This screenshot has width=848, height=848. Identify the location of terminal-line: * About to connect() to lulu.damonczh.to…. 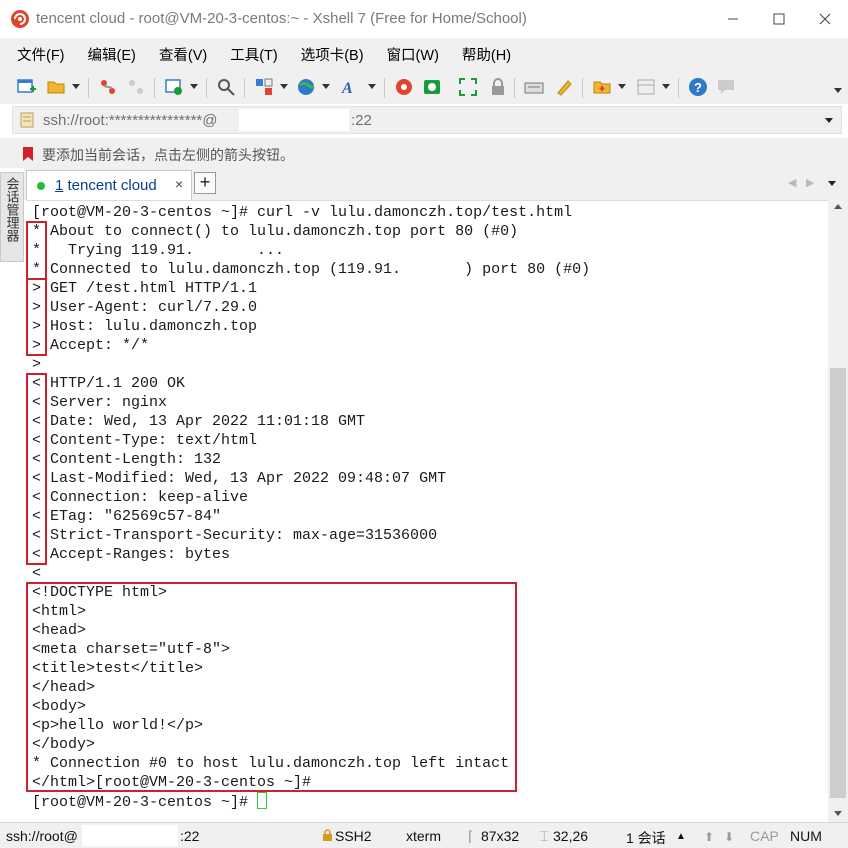
(275, 231).